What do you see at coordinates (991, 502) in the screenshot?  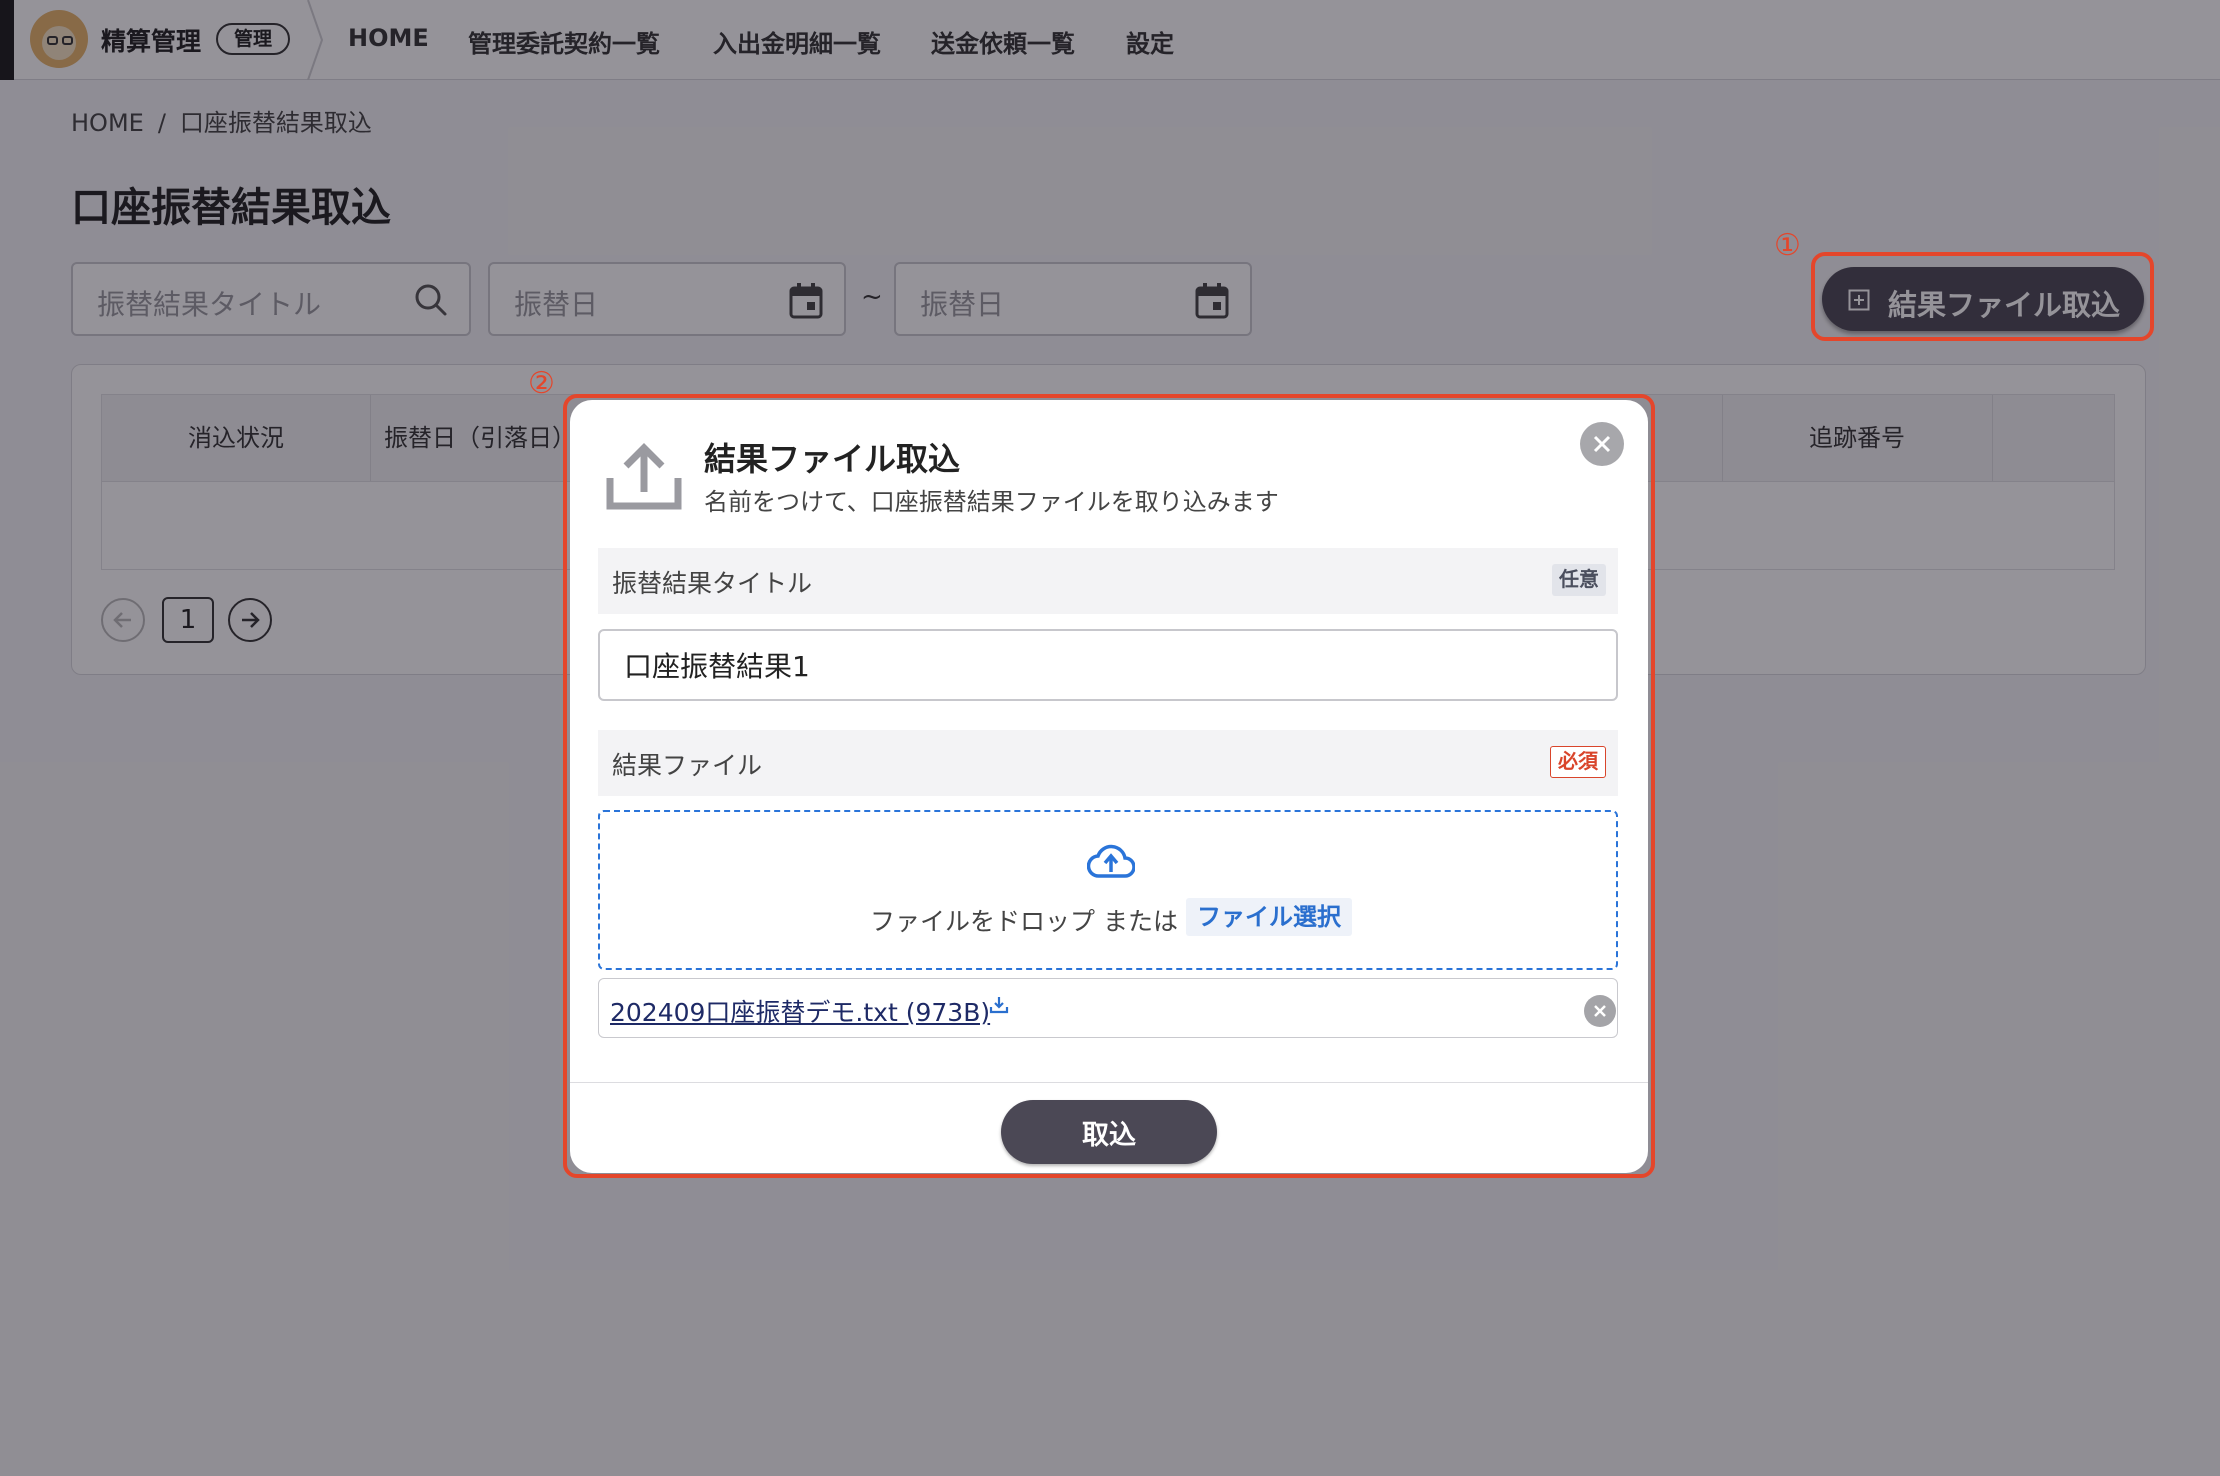 I see `modal-subtitle: 名前をつけて、口座振替結果ファイルを取り込みます` at bounding box center [991, 502].